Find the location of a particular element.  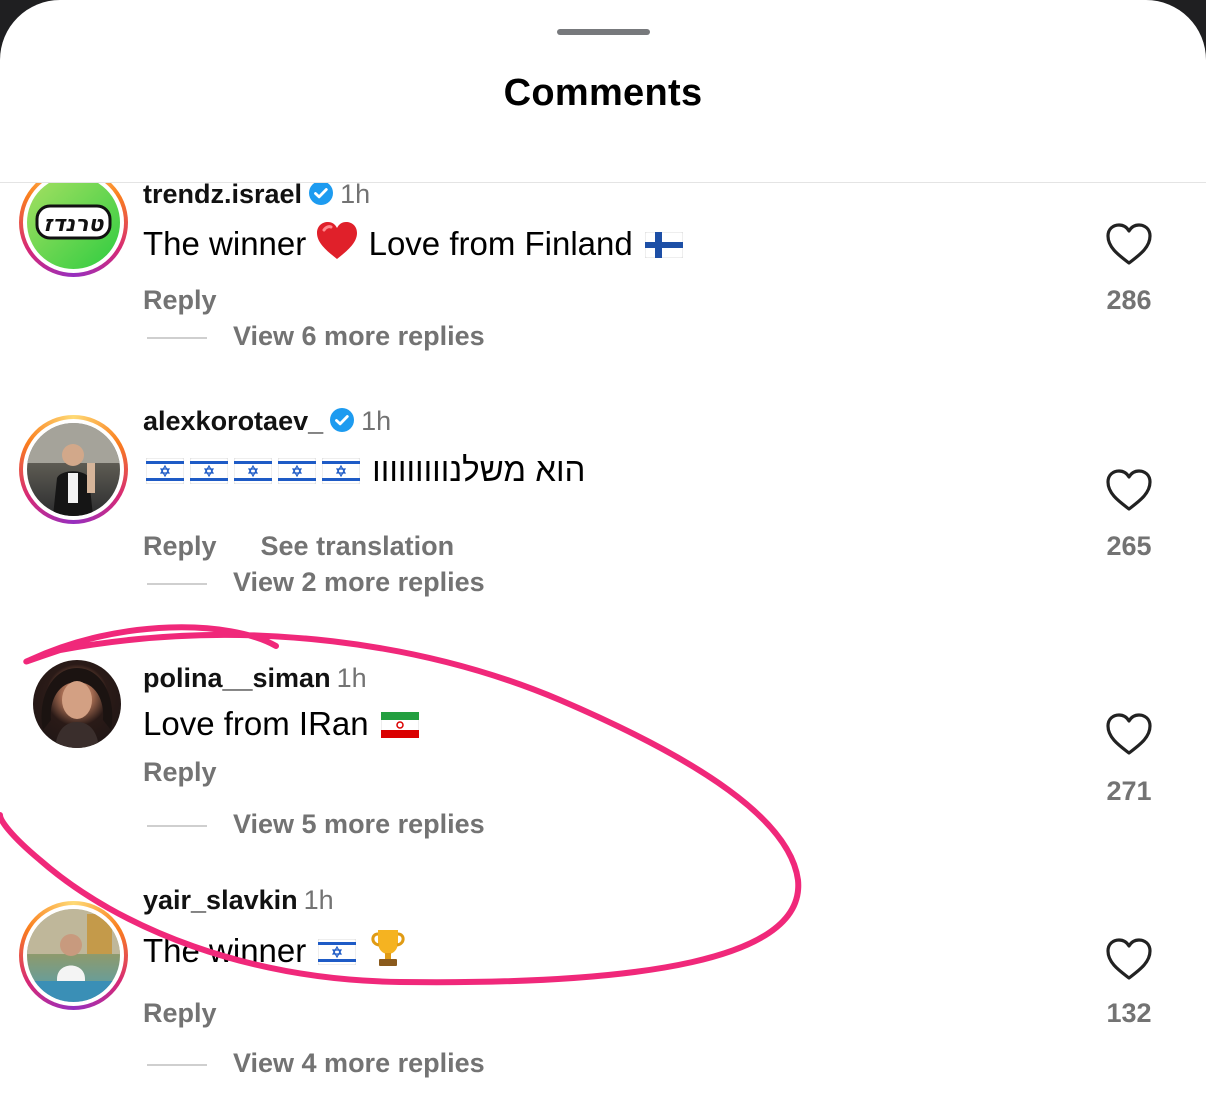

brand-logo: טרנדז is located at coordinates (73, 222).